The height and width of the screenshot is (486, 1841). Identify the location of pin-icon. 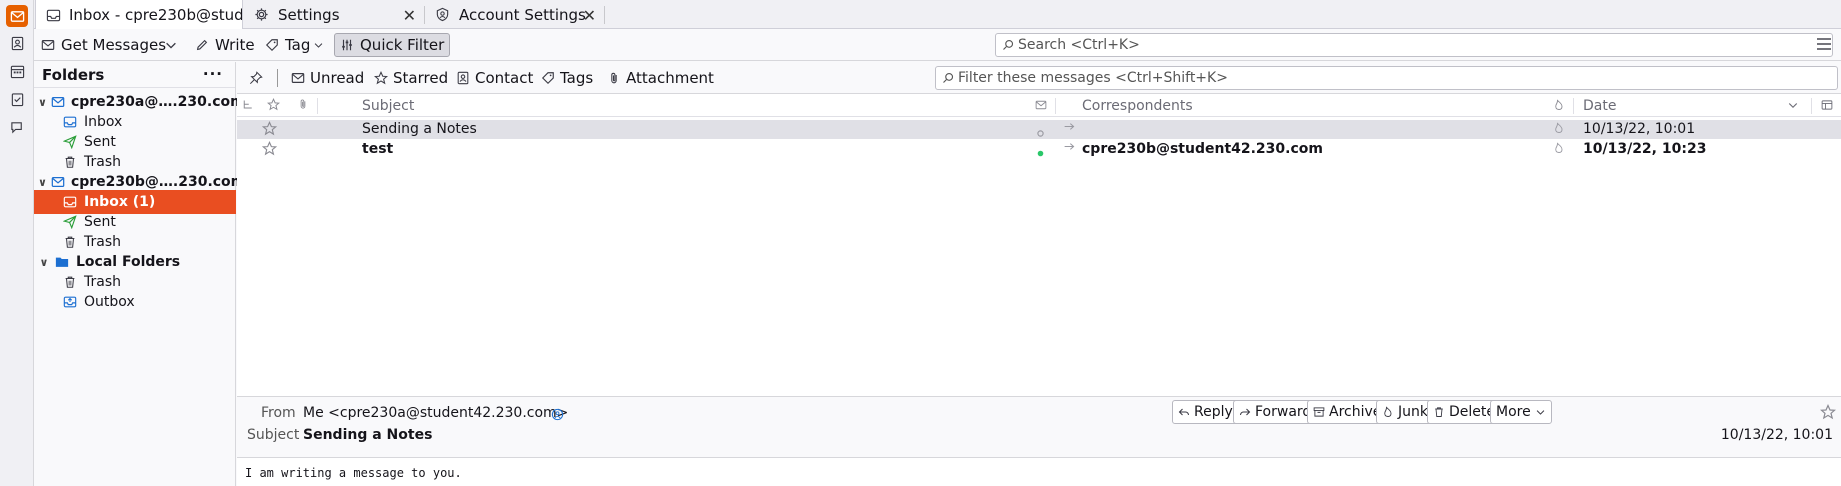
(256, 78).